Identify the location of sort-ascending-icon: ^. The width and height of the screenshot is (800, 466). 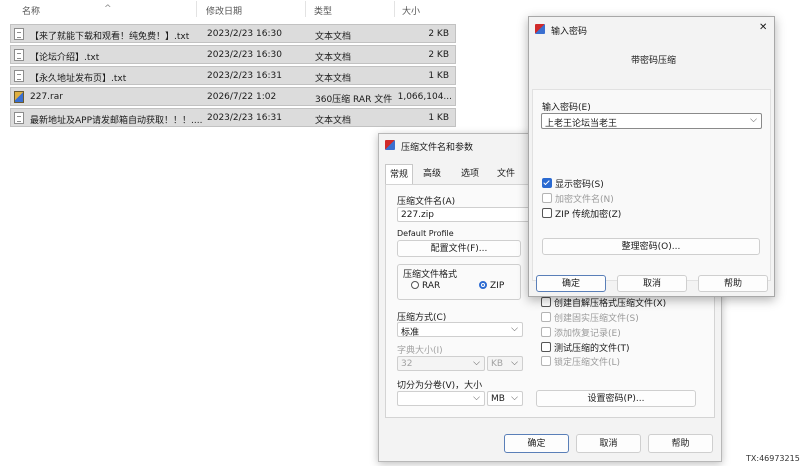
(108, 9).